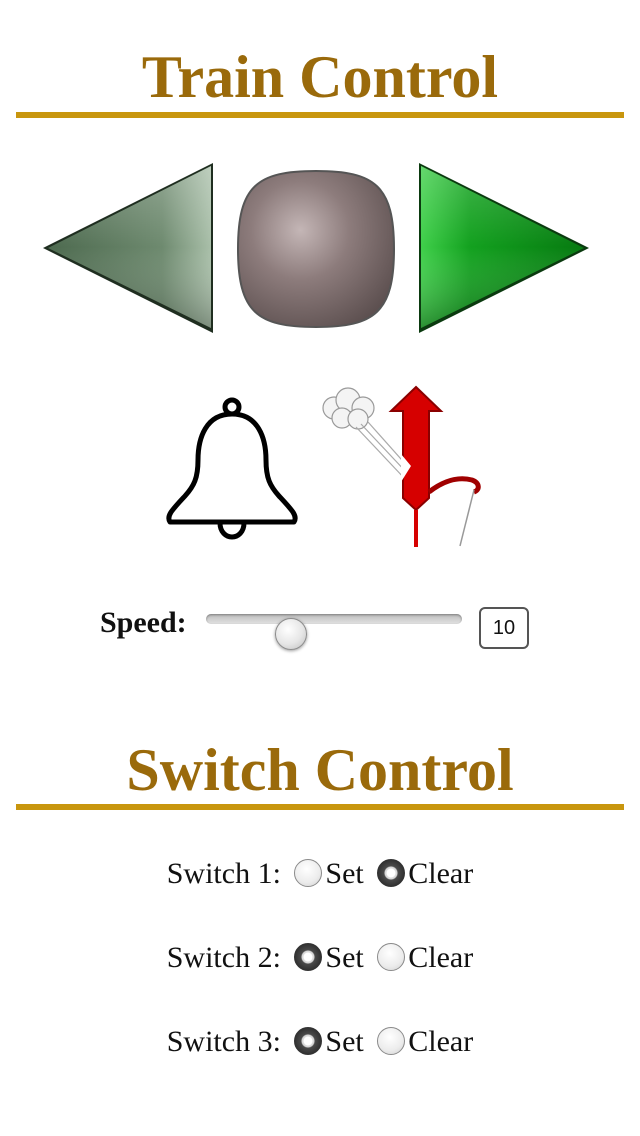 This screenshot has height=1136, width=640. Describe the element at coordinates (344, 957) in the screenshot. I see `switch-2-set-label: Set` at that location.